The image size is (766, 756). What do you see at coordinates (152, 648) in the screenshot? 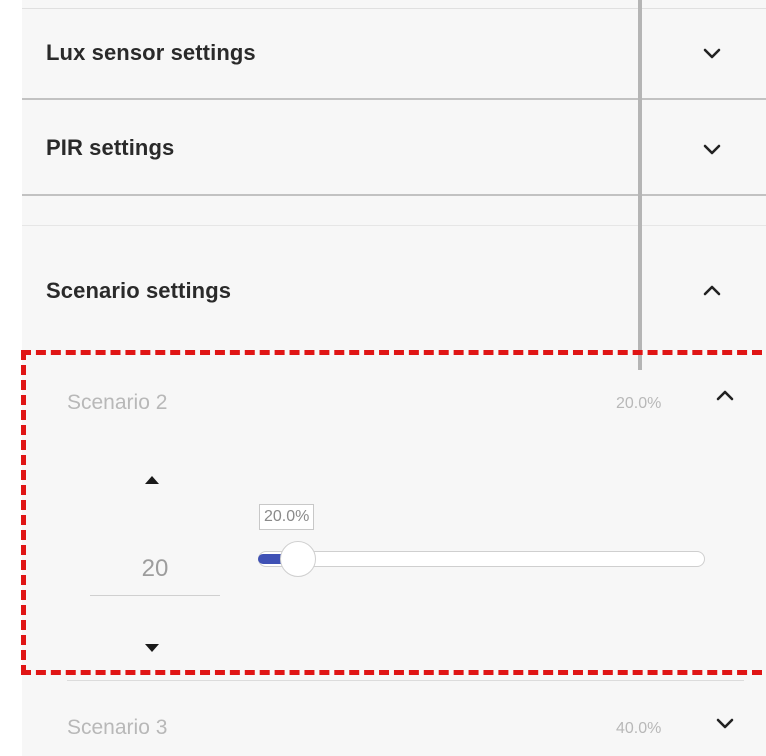
I see `triangle-down-icon` at bounding box center [152, 648].